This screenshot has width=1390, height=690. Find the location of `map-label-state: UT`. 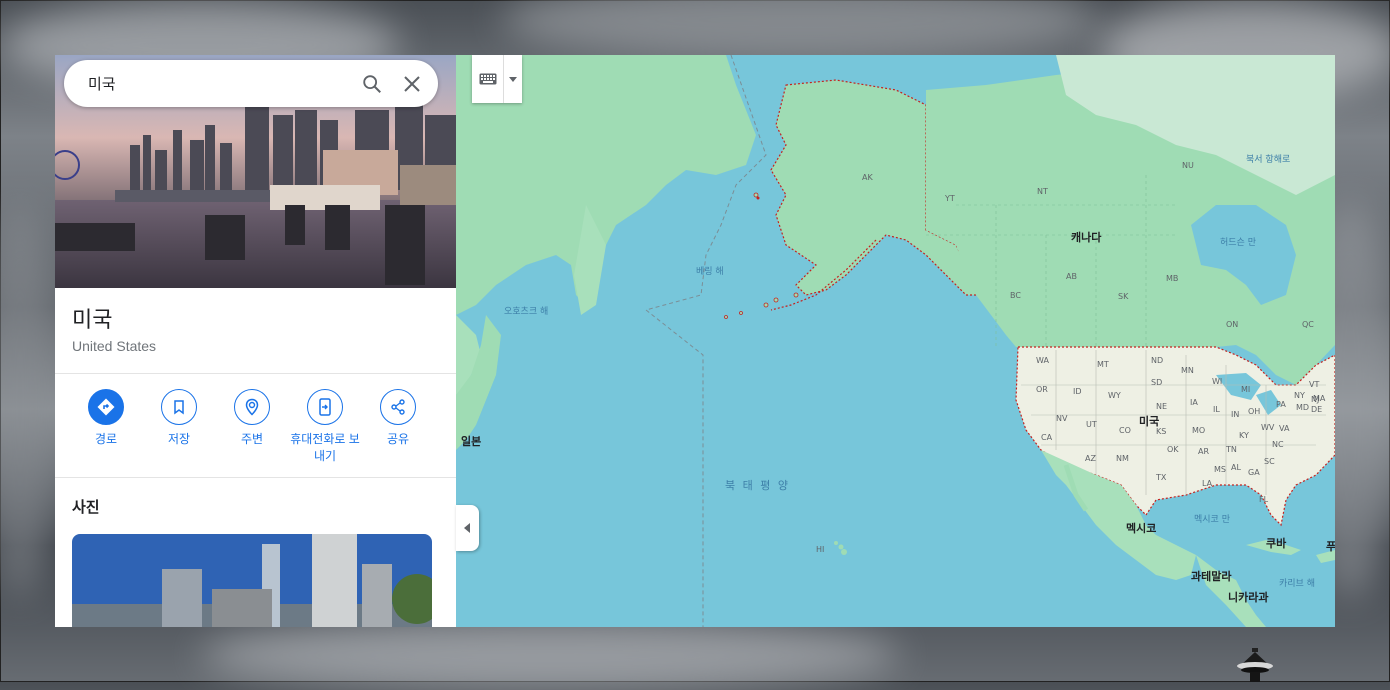

map-label-state: UT is located at coordinates (1091, 424).